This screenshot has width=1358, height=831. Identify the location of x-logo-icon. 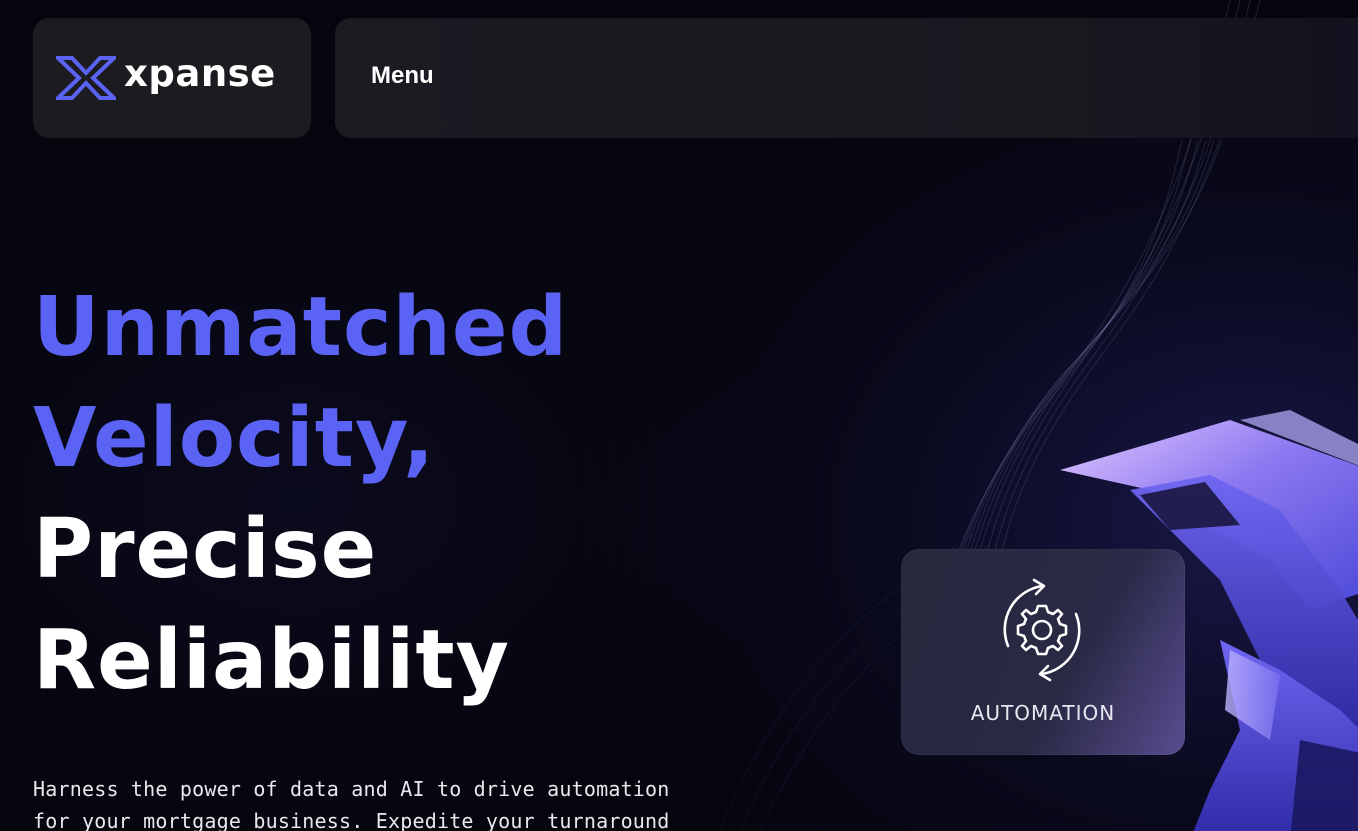
(86, 78).